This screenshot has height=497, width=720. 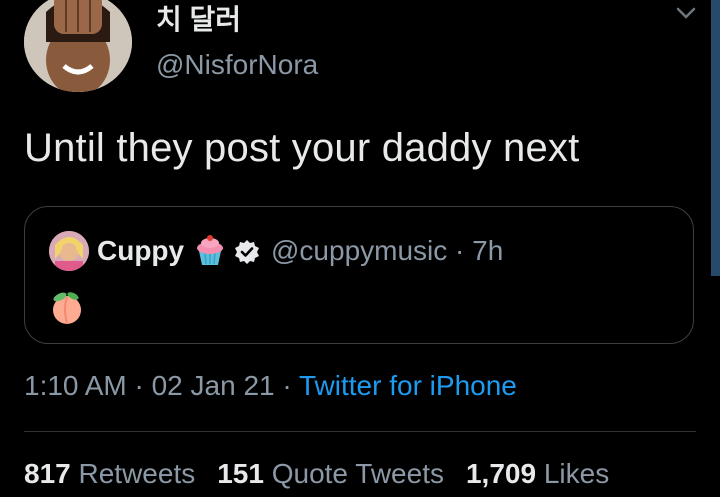 I want to click on likes-stat: 1,709 Likes, so click(x=537, y=473).